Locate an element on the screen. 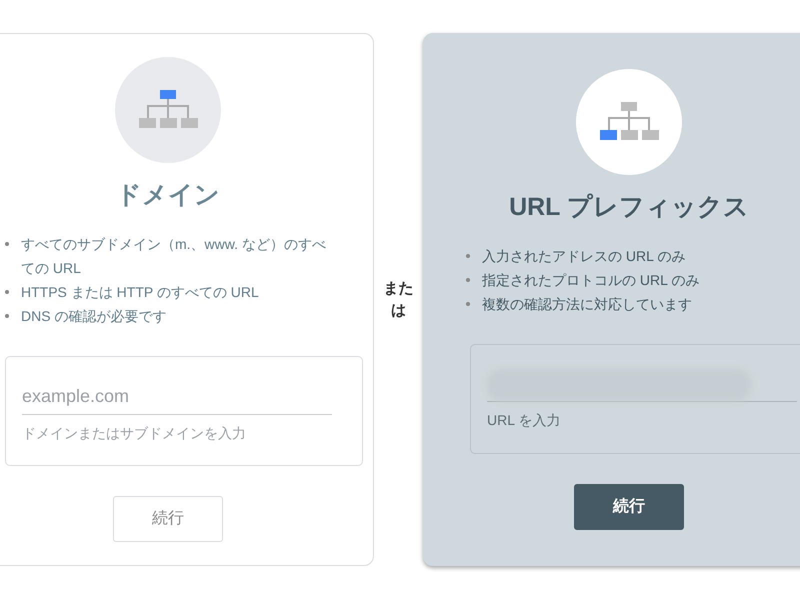 The image size is (800, 600). field-panel: URL を入力 is located at coordinates (635, 399).